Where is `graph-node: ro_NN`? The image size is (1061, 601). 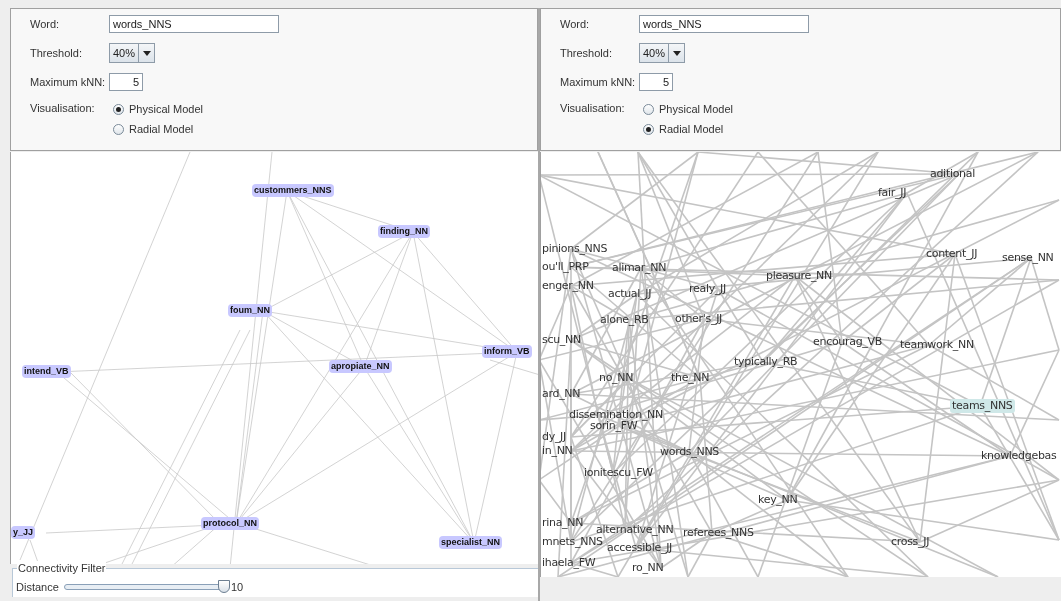 graph-node: ro_NN is located at coordinates (648, 568).